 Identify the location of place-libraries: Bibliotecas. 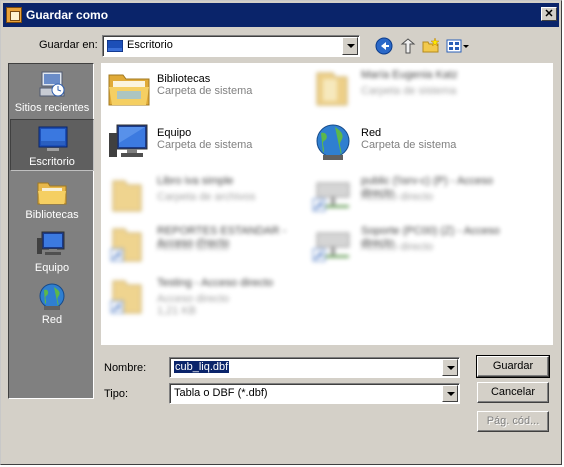
(52, 199).